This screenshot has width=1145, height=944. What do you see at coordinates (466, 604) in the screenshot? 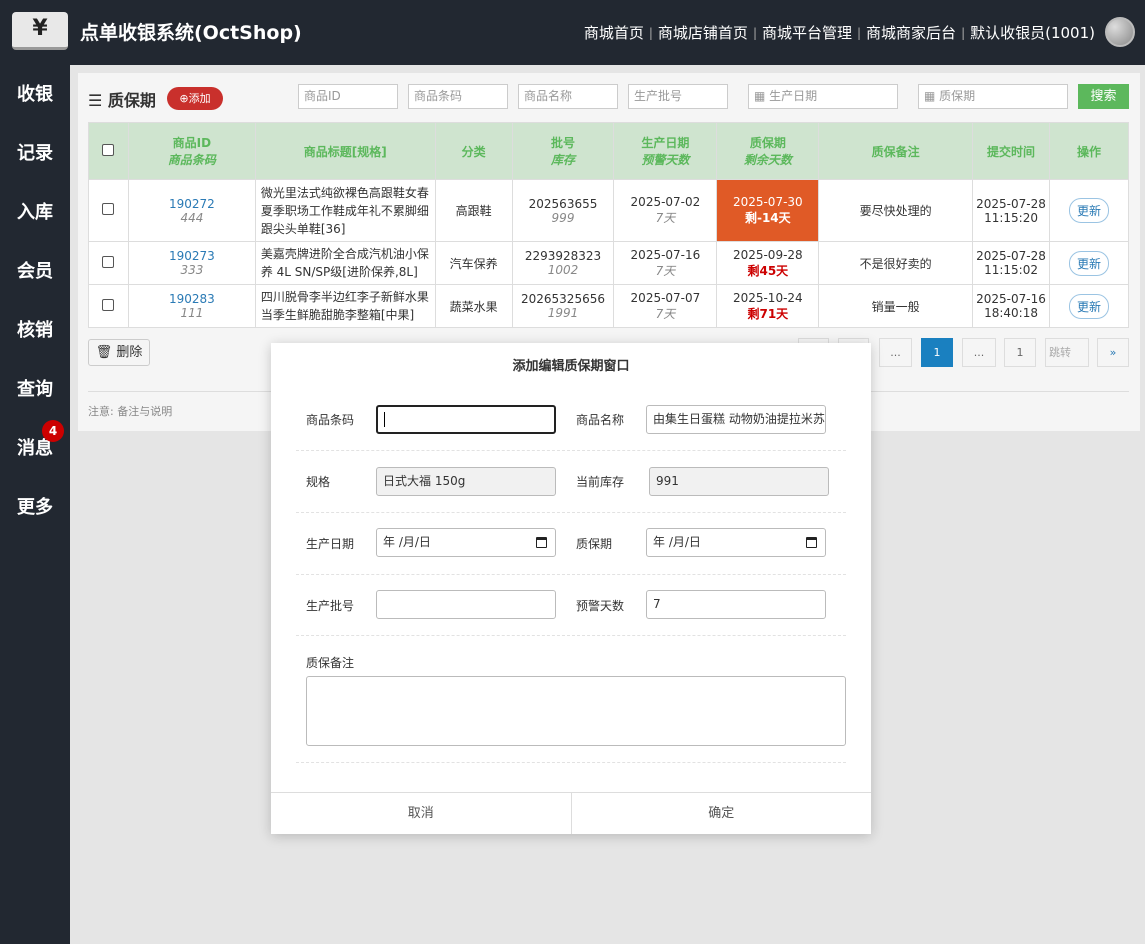
I see `batch-number-field` at bounding box center [466, 604].